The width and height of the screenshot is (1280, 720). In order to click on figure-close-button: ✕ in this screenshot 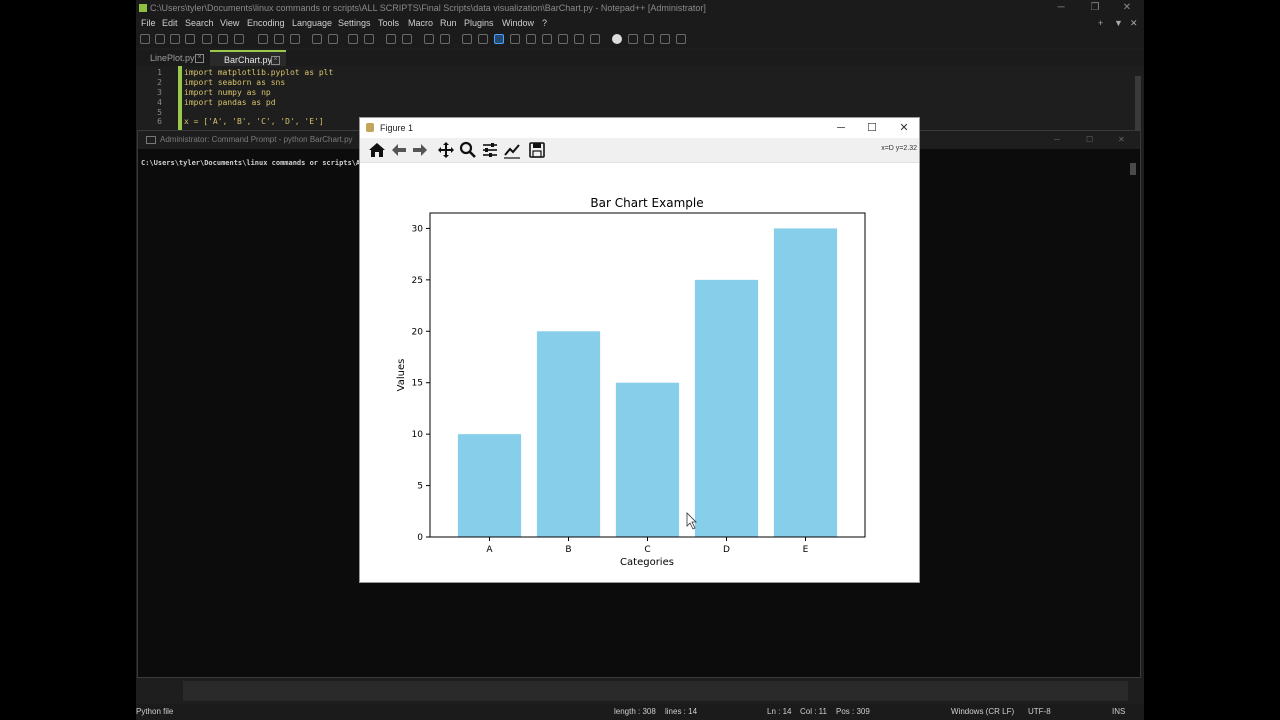, I will do `click(904, 128)`.